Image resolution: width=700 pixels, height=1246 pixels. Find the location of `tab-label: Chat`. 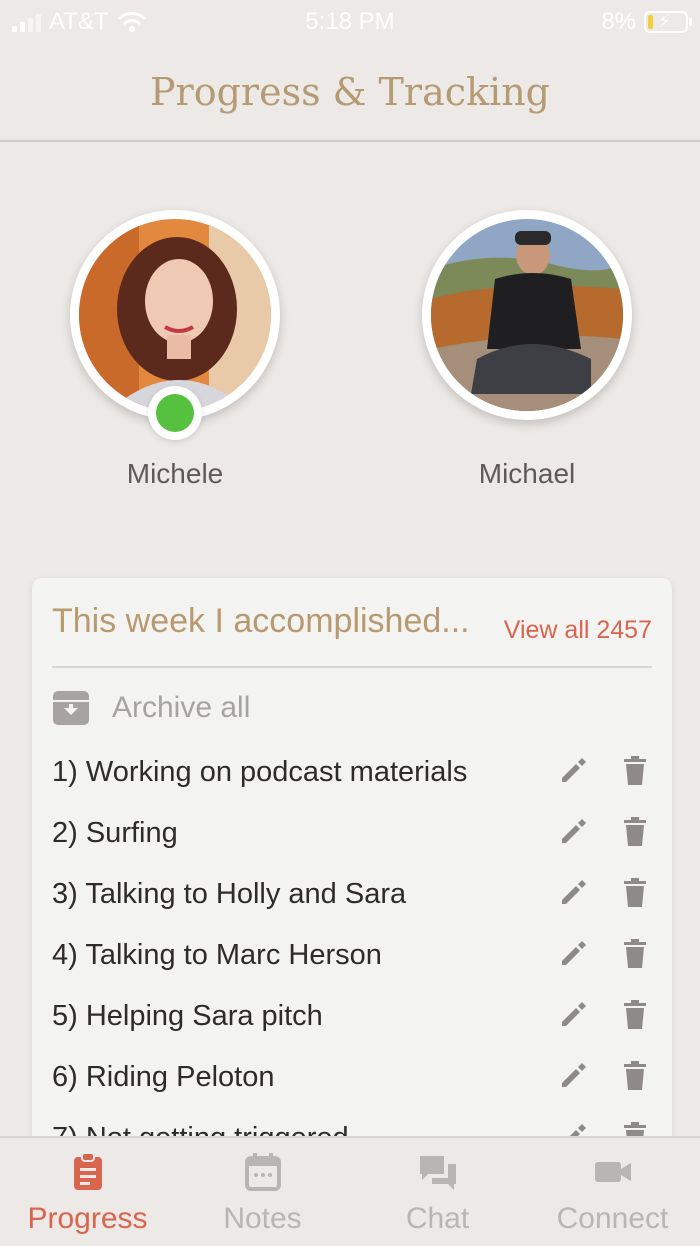

tab-label: Chat is located at coordinates (437, 1218).